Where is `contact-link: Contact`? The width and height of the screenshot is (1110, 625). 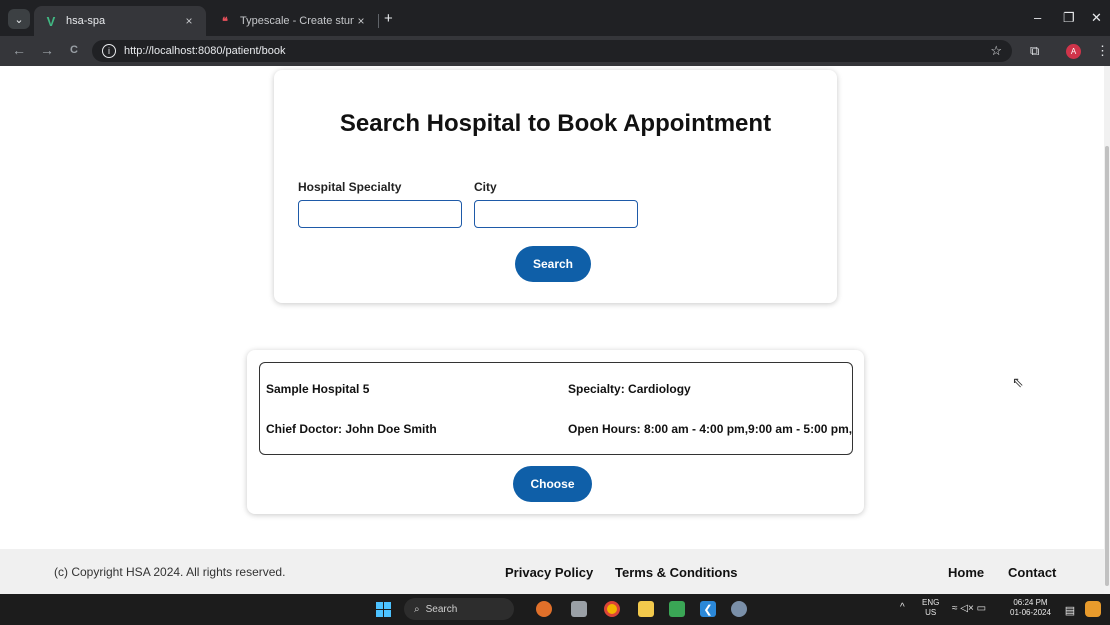 contact-link: Contact is located at coordinates (1032, 572).